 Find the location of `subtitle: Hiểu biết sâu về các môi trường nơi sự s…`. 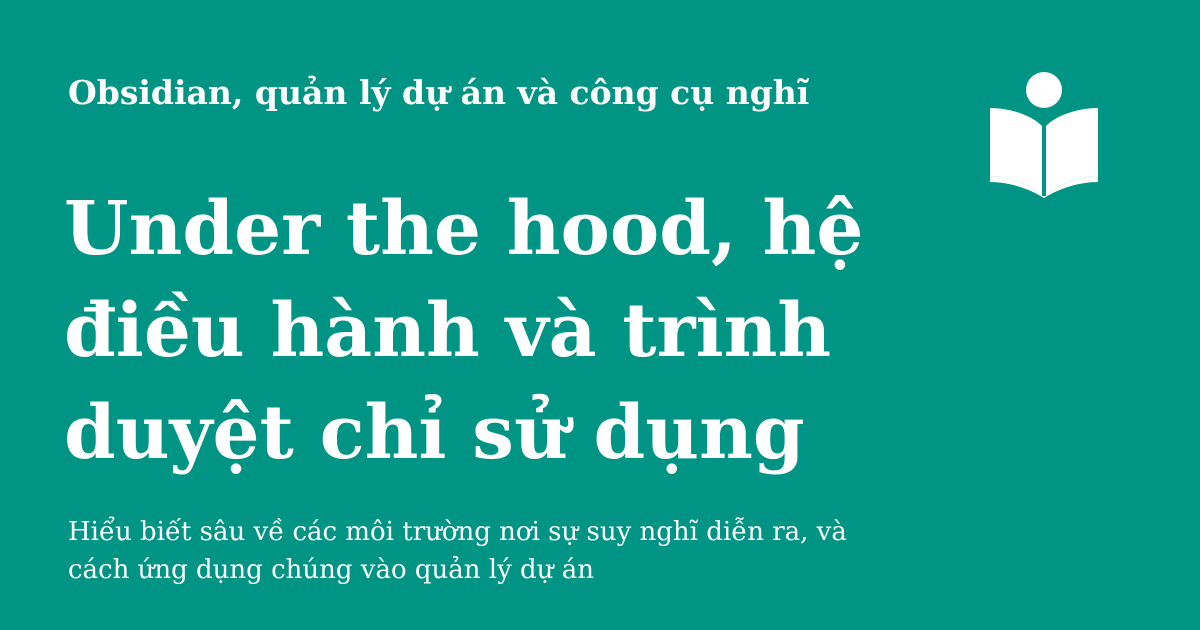

subtitle: Hiểu biết sâu về các môi trường nơi sự s… is located at coordinates (518, 551).